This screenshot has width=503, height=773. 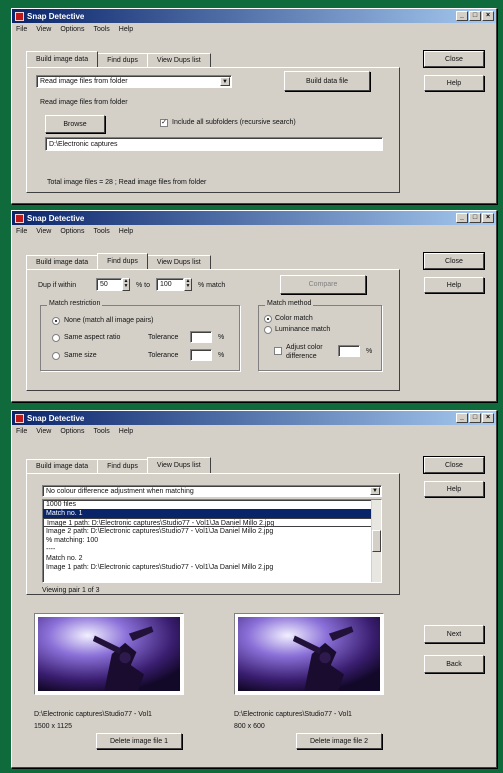 What do you see at coordinates (164, 123) in the screenshot?
I see `include-subfolders-checkbox: ✓` at bounding box center [164, 123].